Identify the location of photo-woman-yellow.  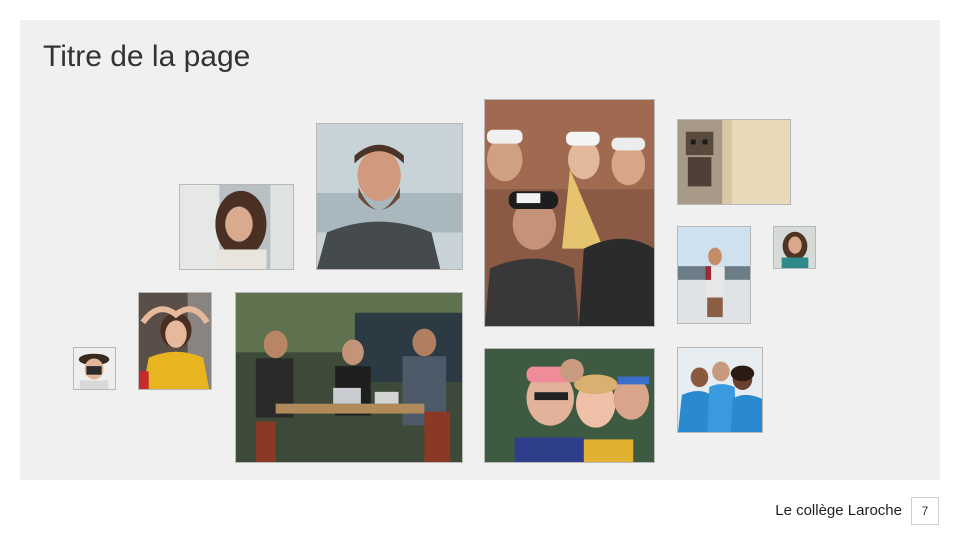
(175, 341).